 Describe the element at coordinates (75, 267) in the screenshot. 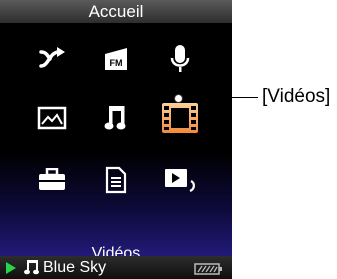

I see `track-title: Blue Sky` at that location.